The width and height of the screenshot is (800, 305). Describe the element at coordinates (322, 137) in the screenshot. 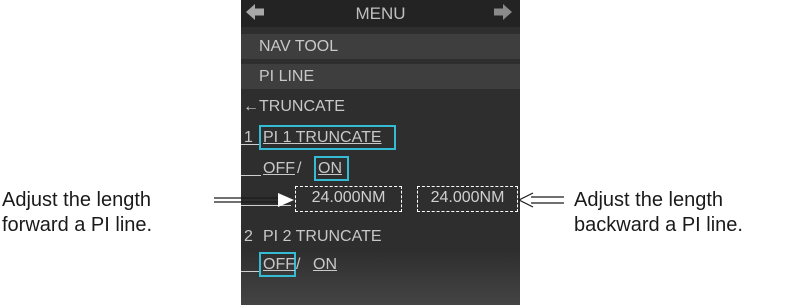

I see `menu-item-label: PI 1 TRUNCATE` at that location.